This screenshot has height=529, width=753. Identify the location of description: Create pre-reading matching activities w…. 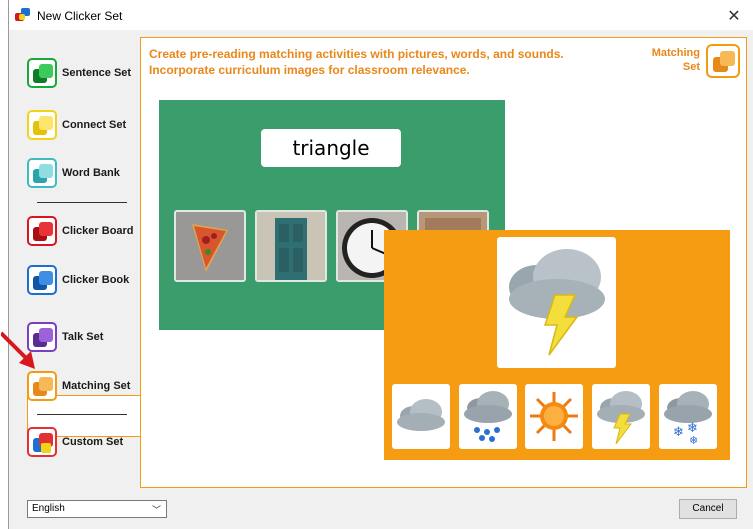
(356, 62).